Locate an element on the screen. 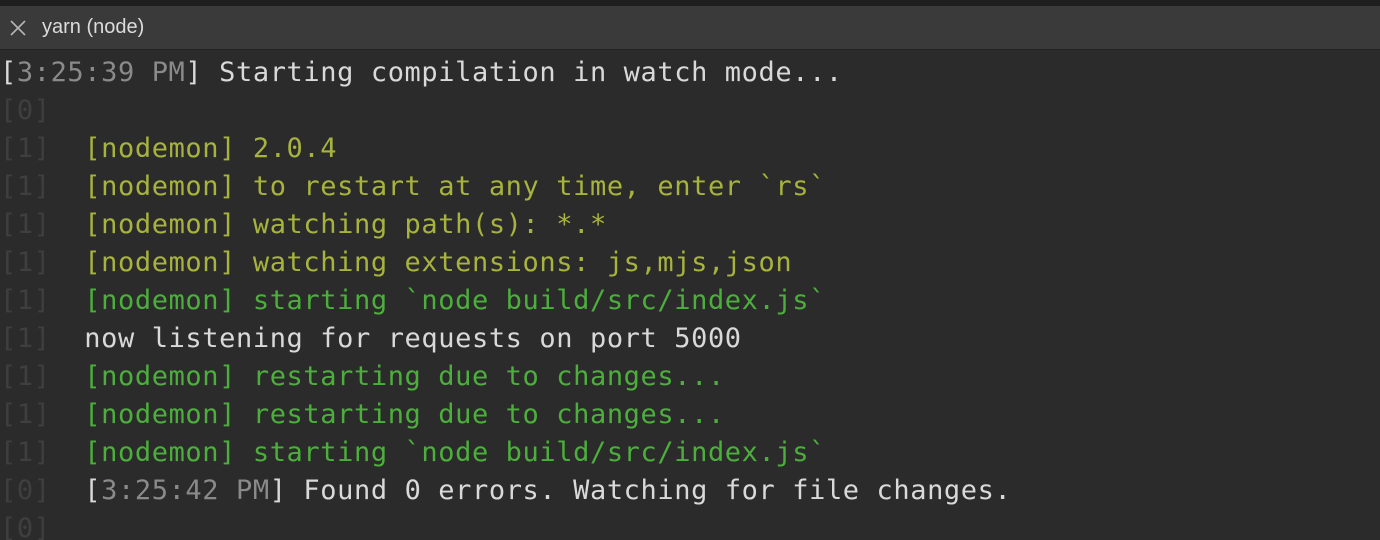 The height and width of the screenshot is (540, 1380). line-text: now listening for requests on port 5000 is located at coordinates (413, 338).